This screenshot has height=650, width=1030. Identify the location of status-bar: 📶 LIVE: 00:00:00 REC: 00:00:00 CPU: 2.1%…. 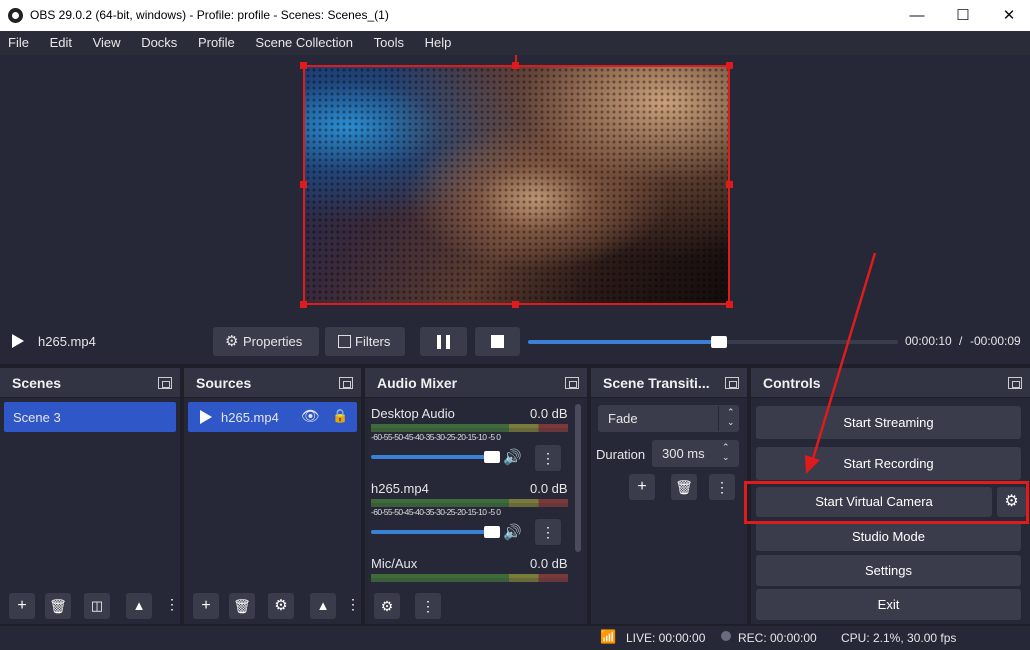
(515, 638).